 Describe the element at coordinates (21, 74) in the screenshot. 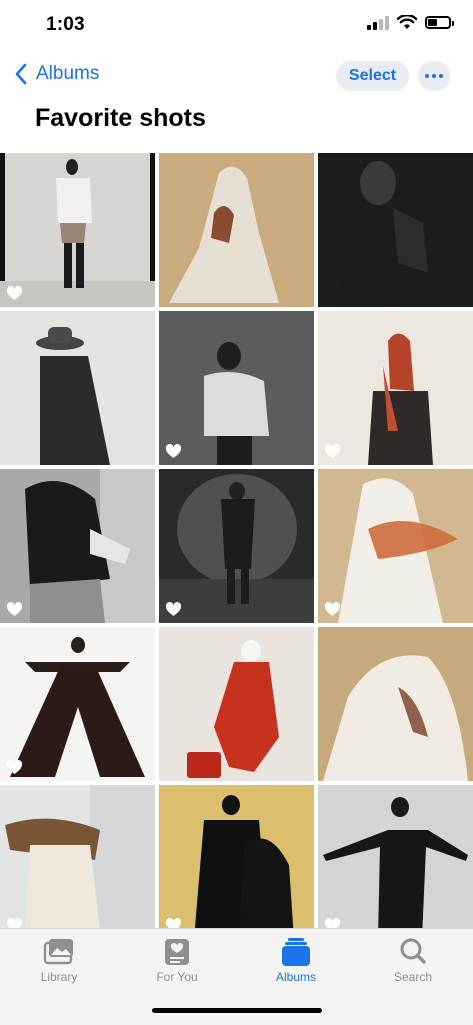

I see `chevron-left-icon` at that location.